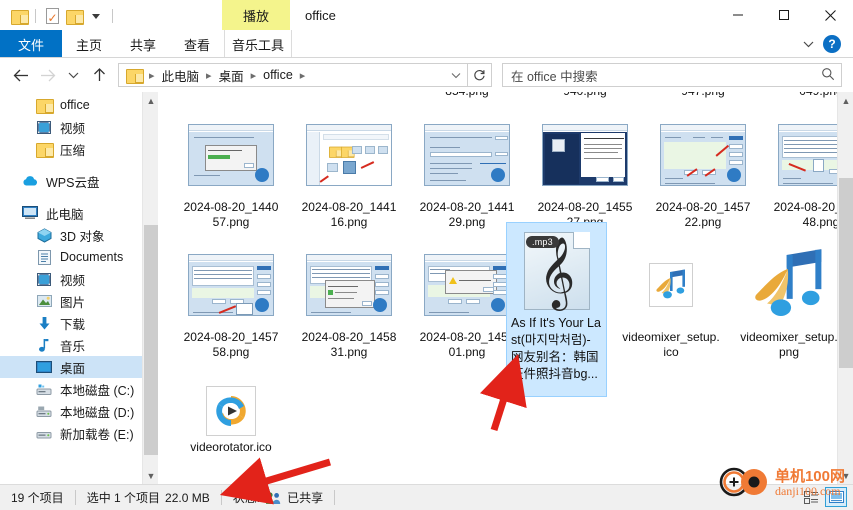 The height and width of the screenshot is (510, 853). I want to click on status-sharing-state: 状态: 已共享, so click(278, 498).